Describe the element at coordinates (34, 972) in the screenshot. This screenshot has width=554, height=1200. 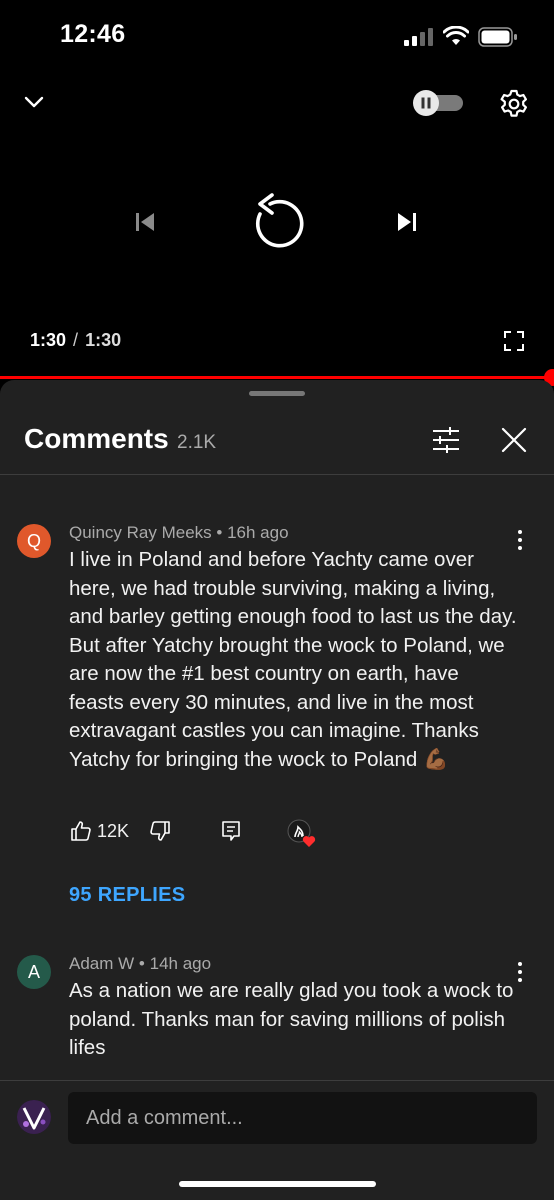
I see `avatar: A` at that location.